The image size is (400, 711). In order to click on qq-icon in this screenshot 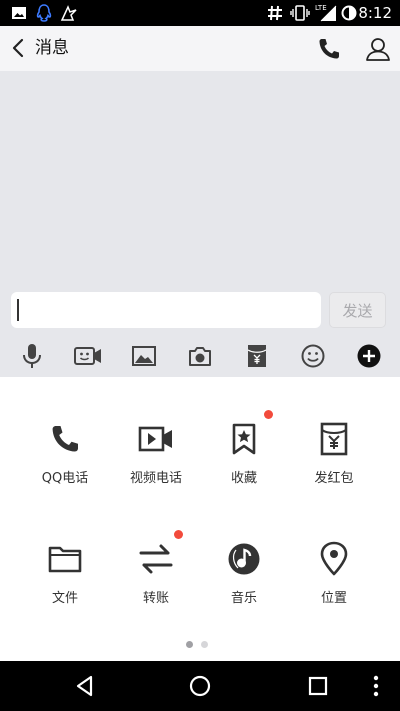, I will do `click(44, 13)`.